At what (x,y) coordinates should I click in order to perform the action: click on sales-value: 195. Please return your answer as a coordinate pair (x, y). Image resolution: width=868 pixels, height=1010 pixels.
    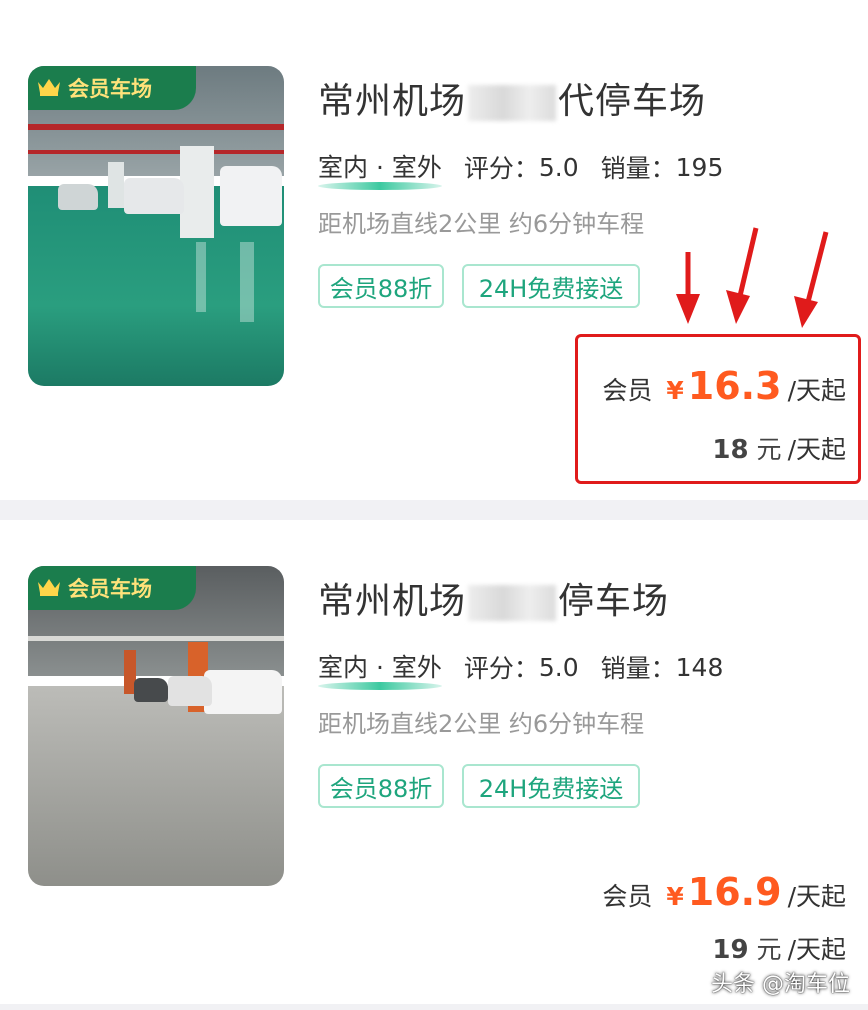
    Looking at the image, I should click on (699, 167).